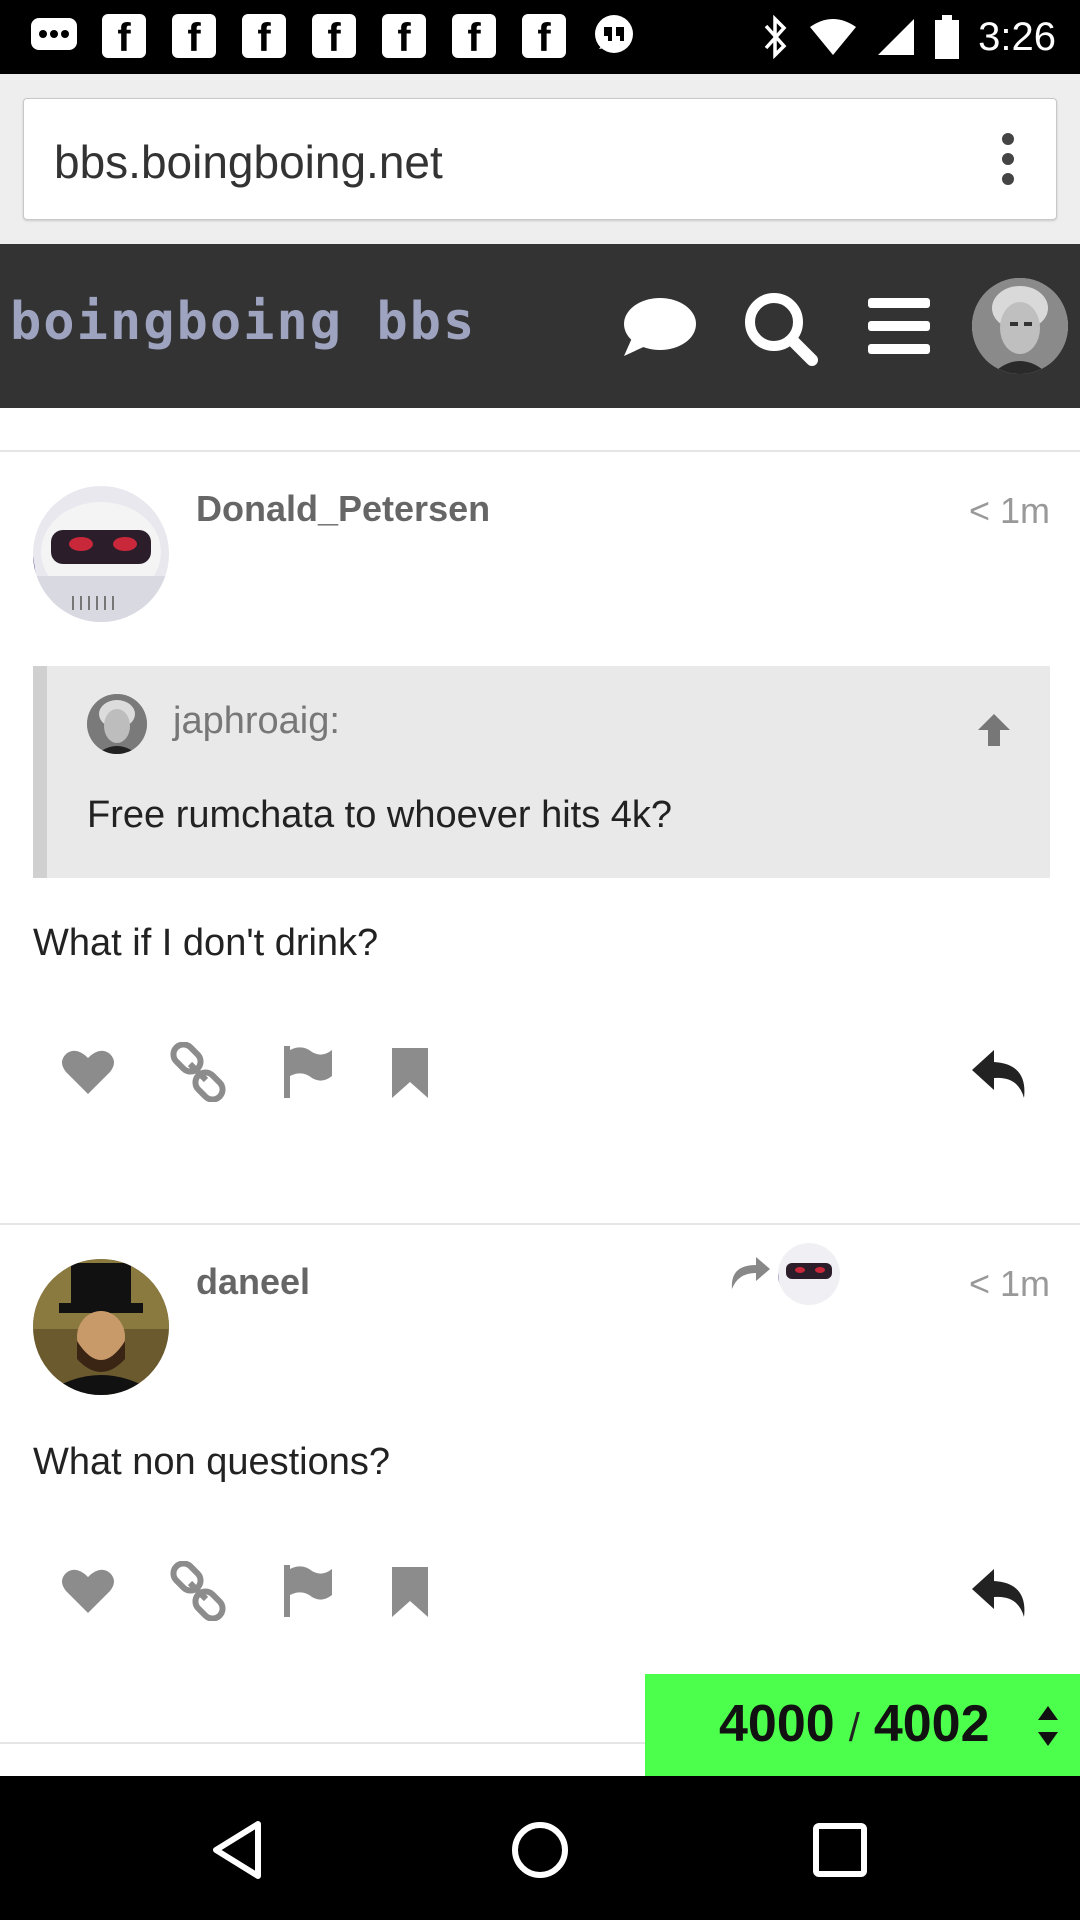 This screenshot has width=1080, height=1920. I want to click on clock: 3:26, so click(1017, 36).